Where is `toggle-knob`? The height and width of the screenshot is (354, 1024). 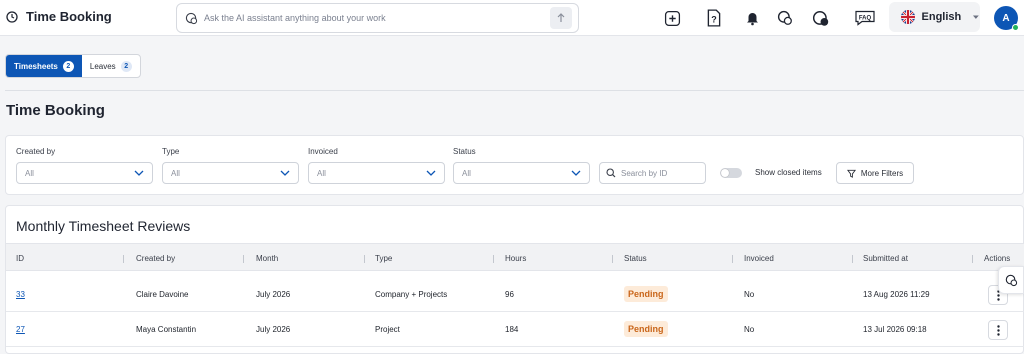
toggle-knob is located at coordinates (725, 173).